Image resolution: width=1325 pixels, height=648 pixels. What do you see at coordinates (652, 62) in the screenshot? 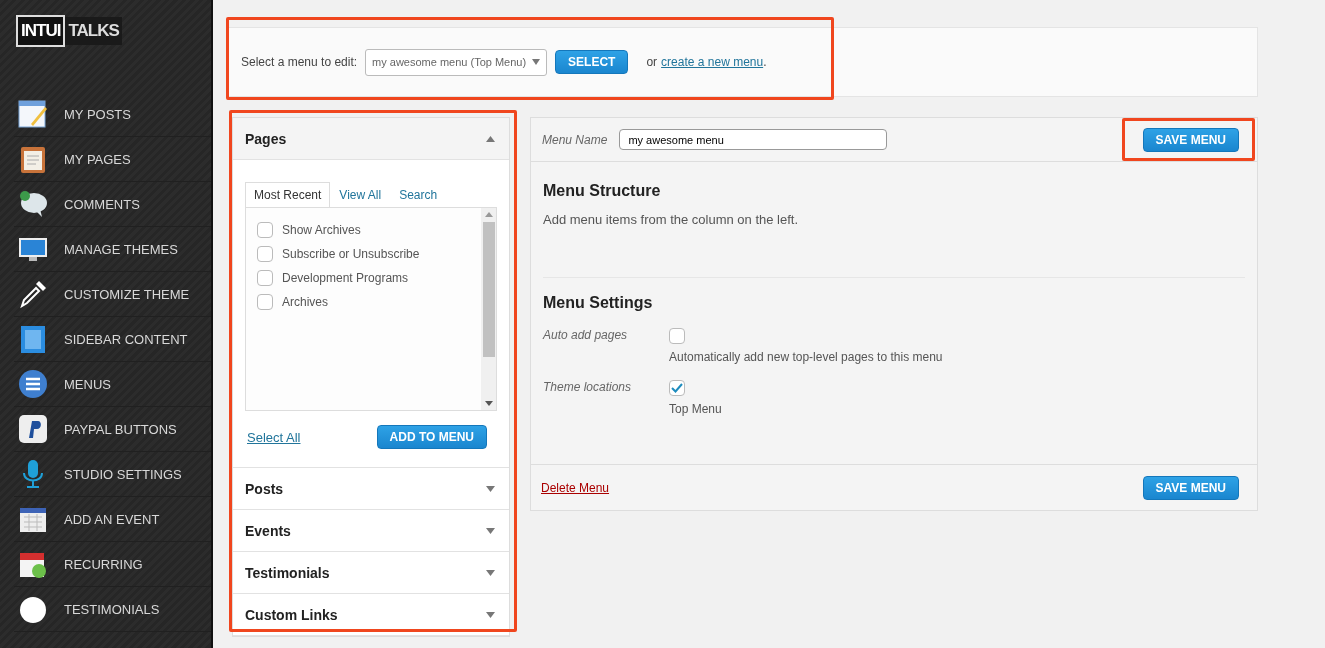
I see `or-text: or` at bounding box center [652, 62].